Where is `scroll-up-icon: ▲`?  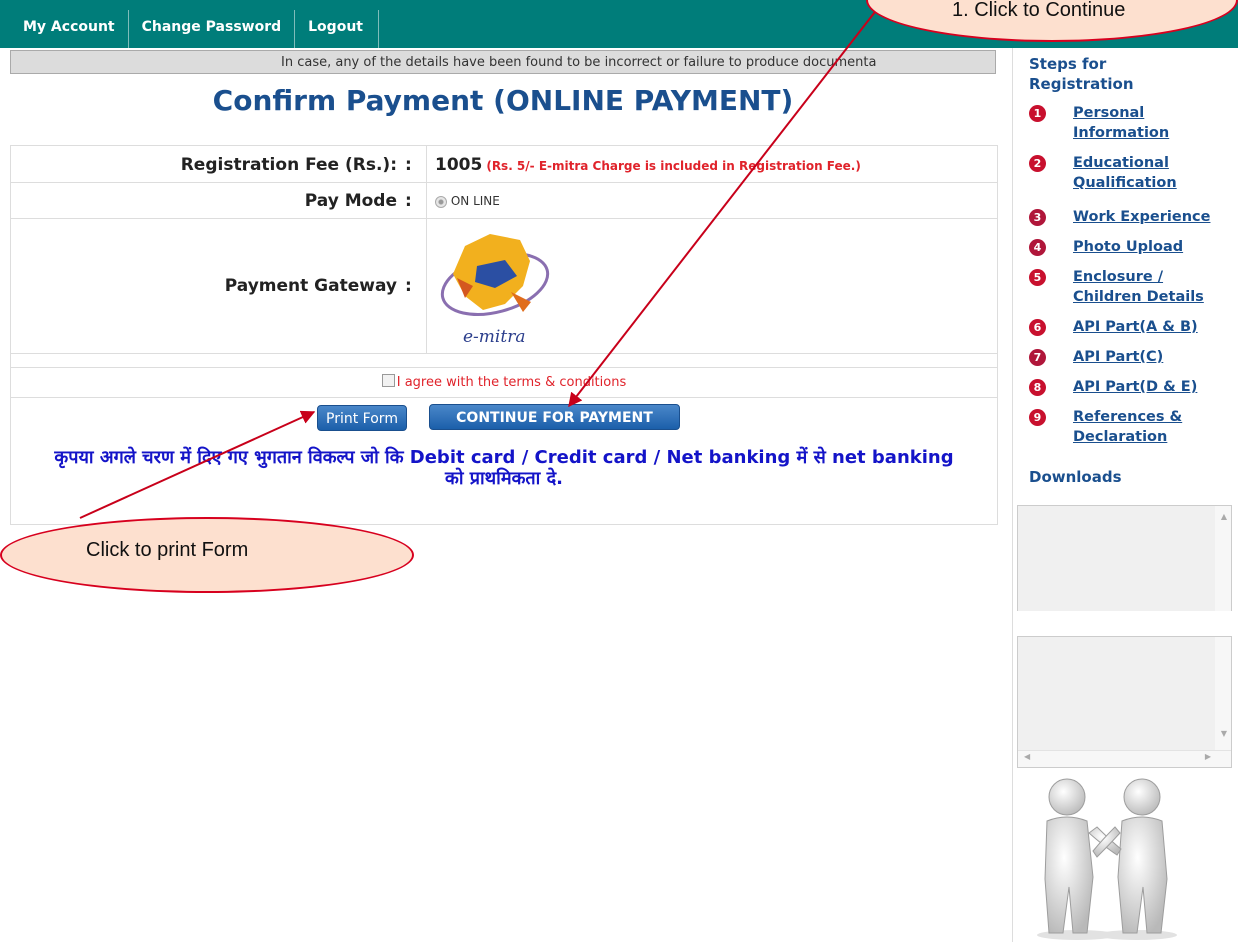 scroll-up-icon: ▲ is located at coordinates (1224, 516).